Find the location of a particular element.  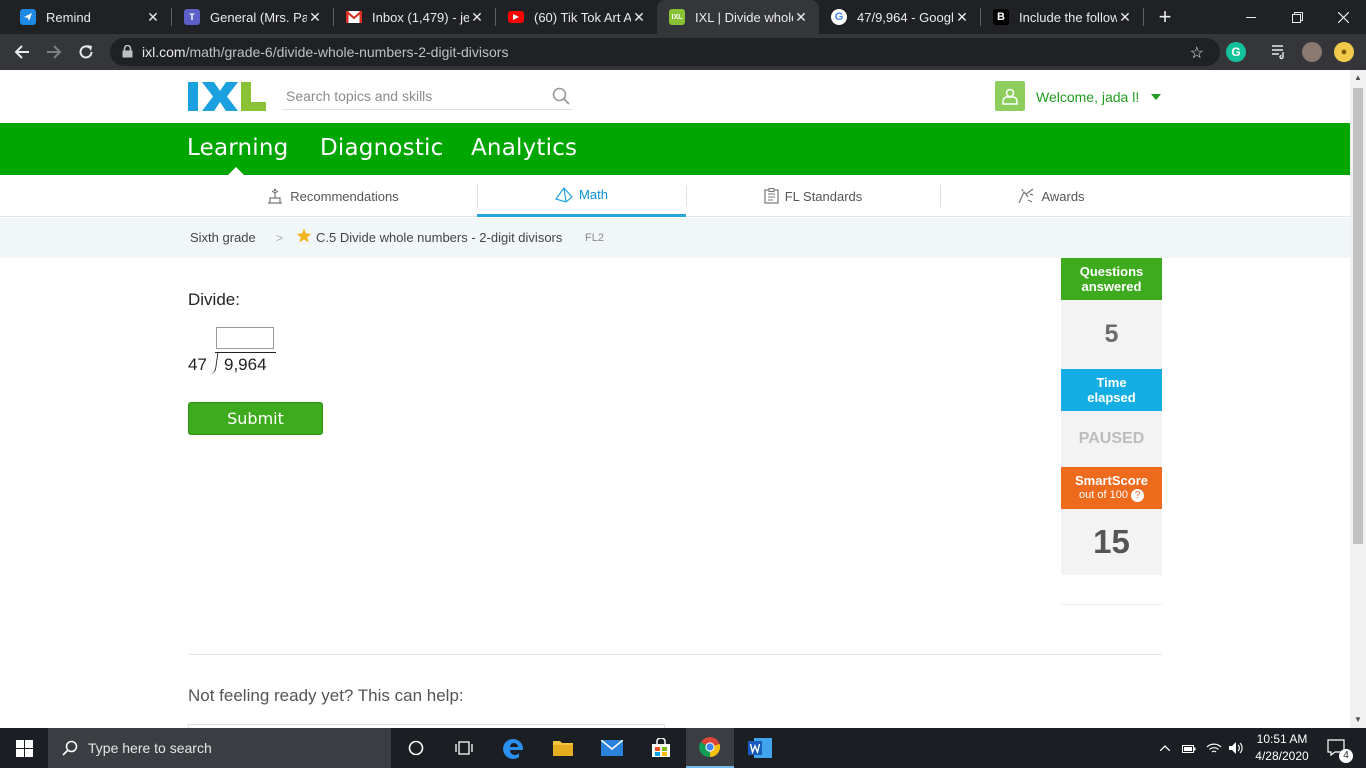

tab-title: Include the followi is located at coordinates (1068, 17).